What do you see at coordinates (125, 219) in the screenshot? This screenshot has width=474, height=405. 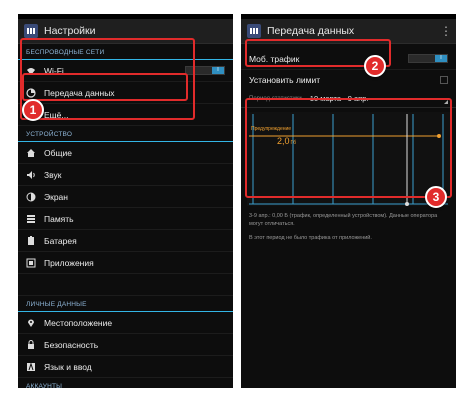 I see `sidebar-item-storage: Память` at bounding box center [125, 219].